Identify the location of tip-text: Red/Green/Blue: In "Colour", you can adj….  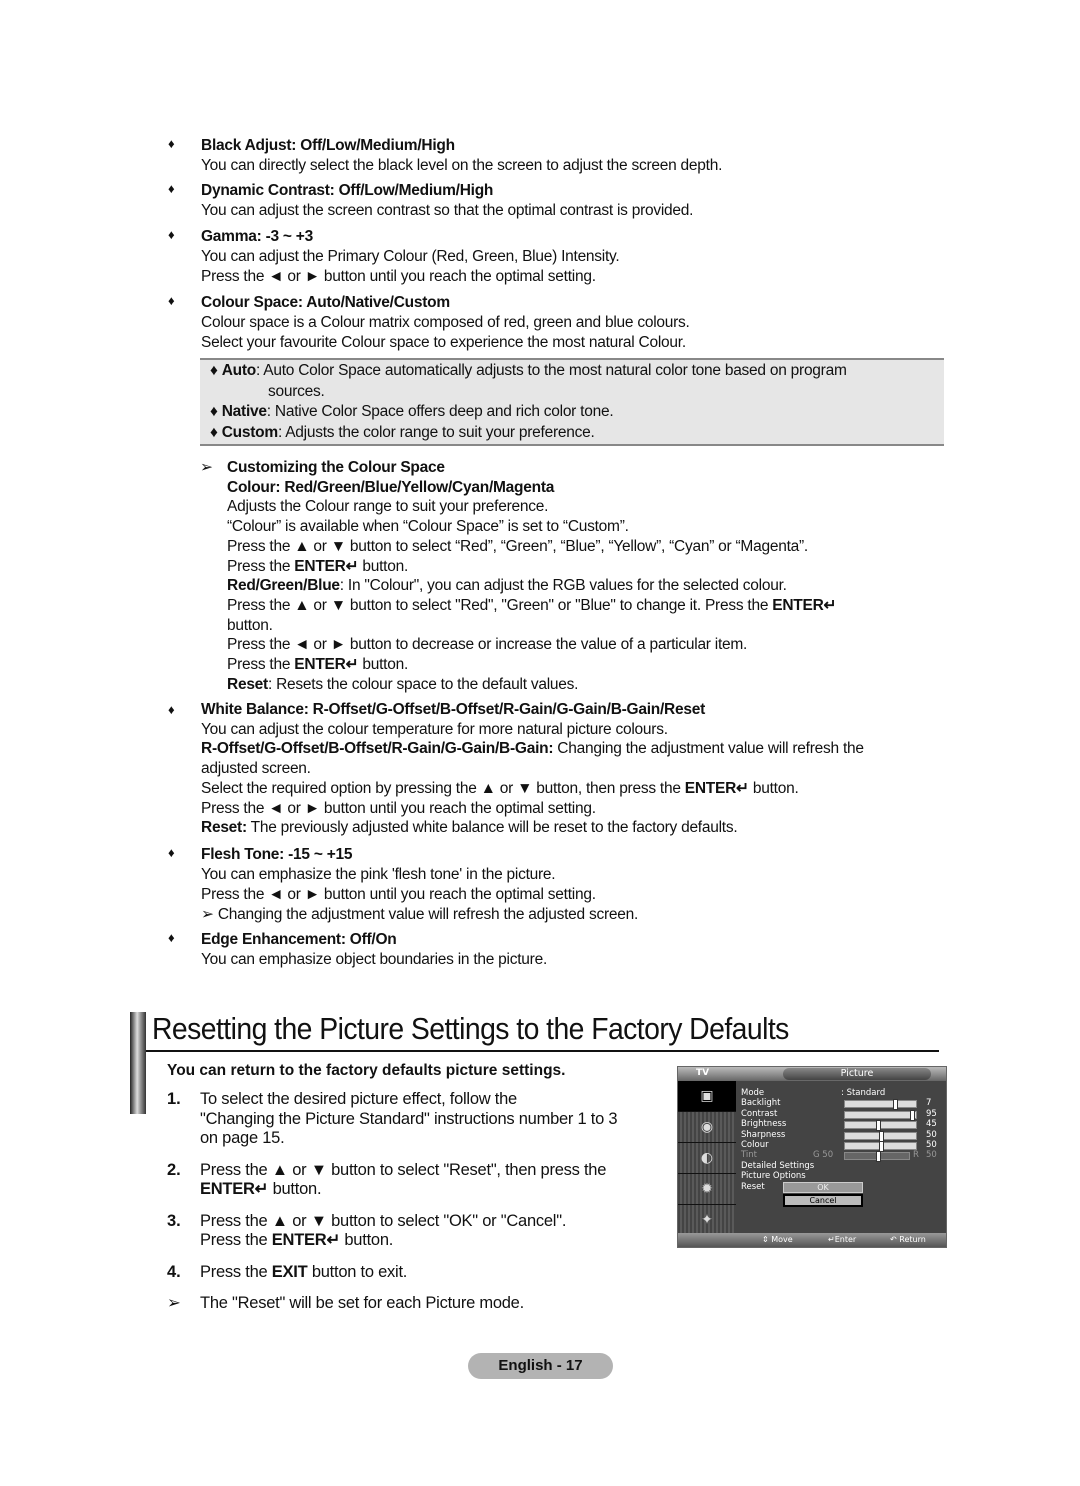
(507, 586).